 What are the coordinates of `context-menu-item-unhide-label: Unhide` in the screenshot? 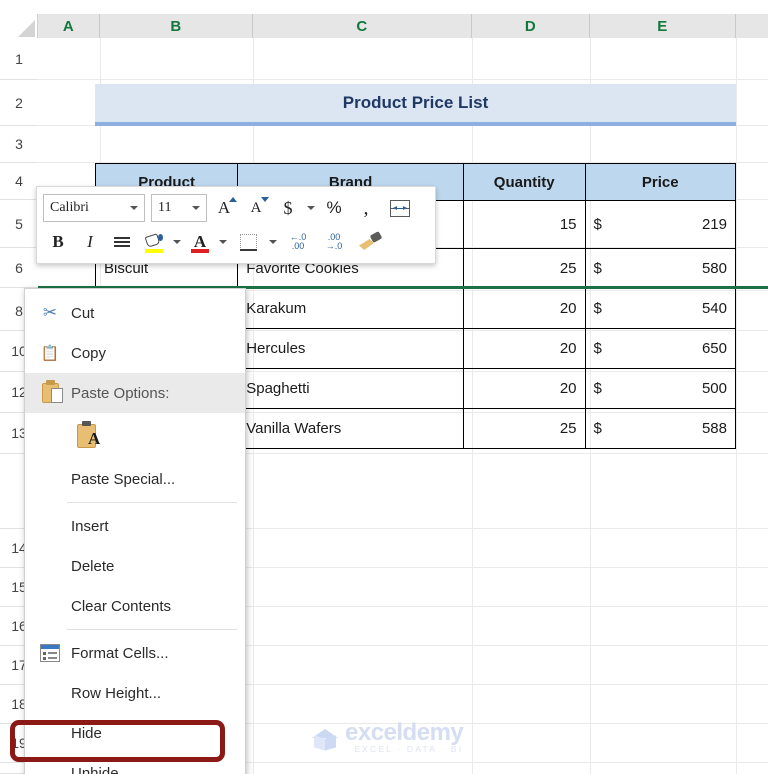 It's located at (95, 769).